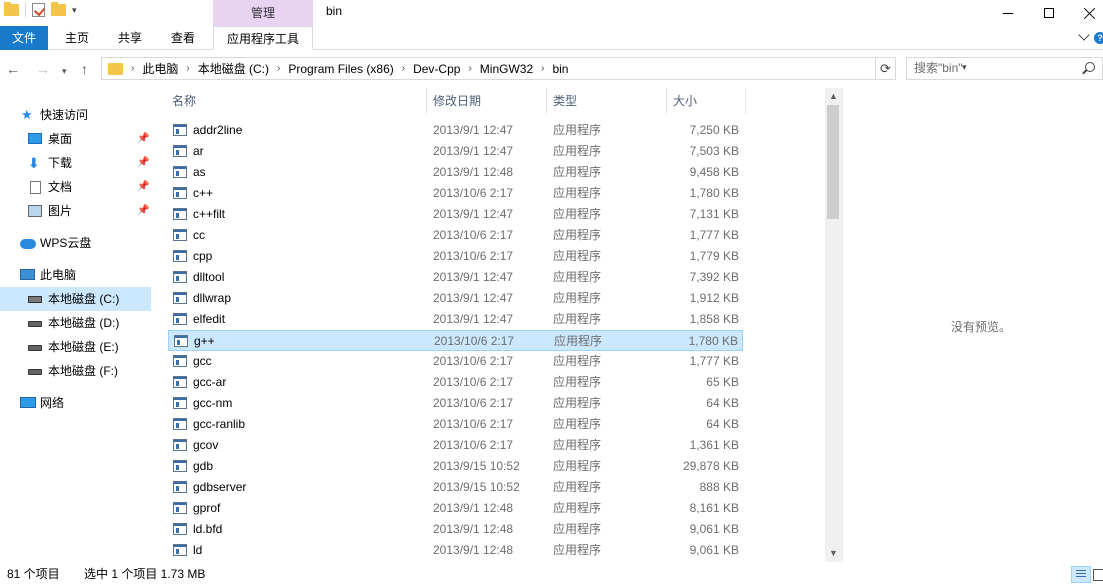 The image size is (1103, 587). What do you see at coordinates (455, 214) in the screenshot?
I see `file-row: c++filt 2013/9/1 12:47 应用程序 7,131 KB` at bounding box center [455, 214].